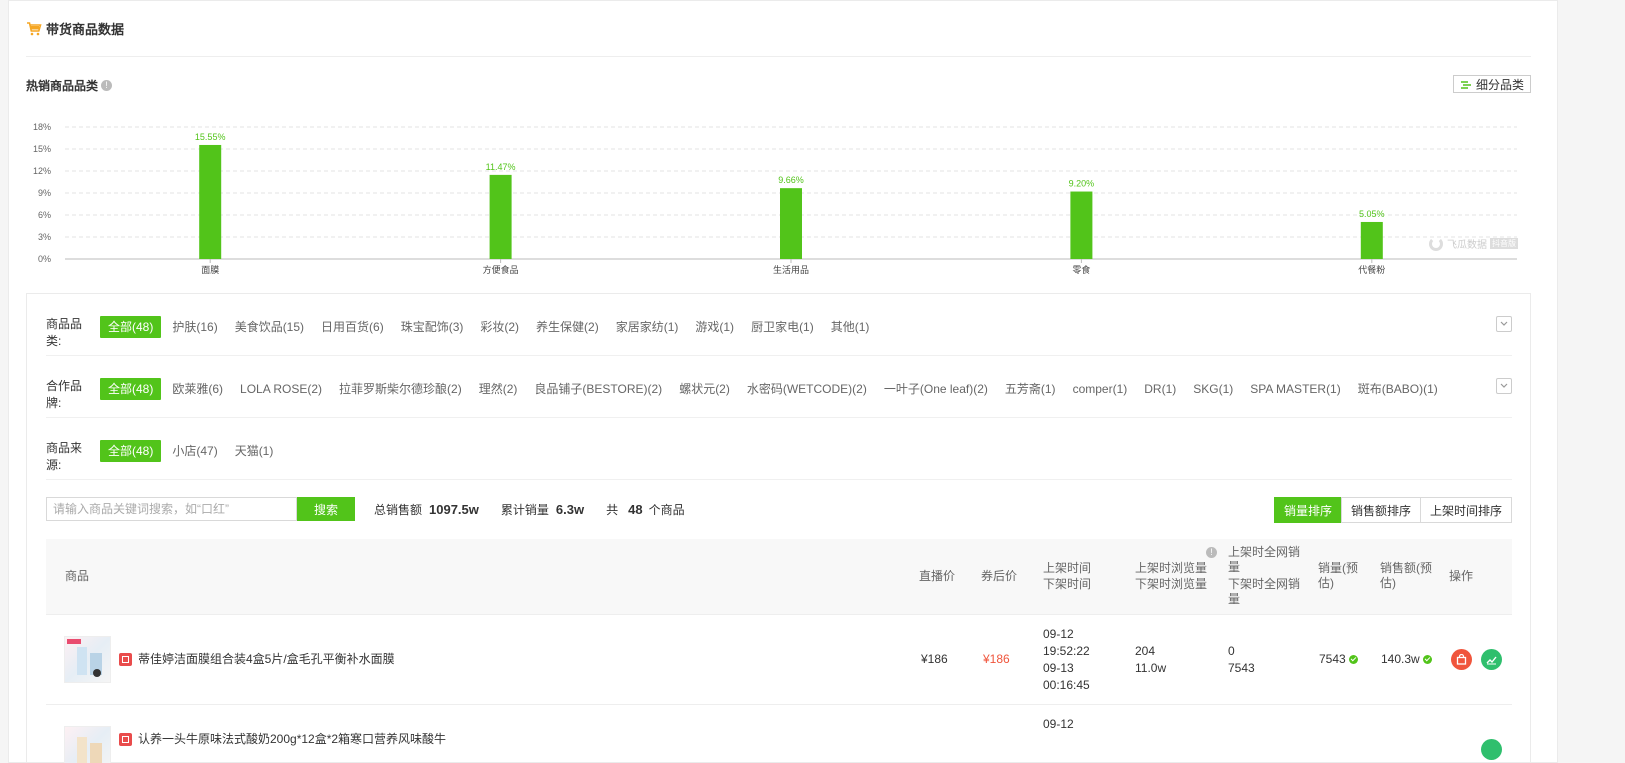 The image size is (1625, 763). Describe the element at coordinates (210, 270) in the screenshot. I see `x-tick-label: 面膜` at that location.